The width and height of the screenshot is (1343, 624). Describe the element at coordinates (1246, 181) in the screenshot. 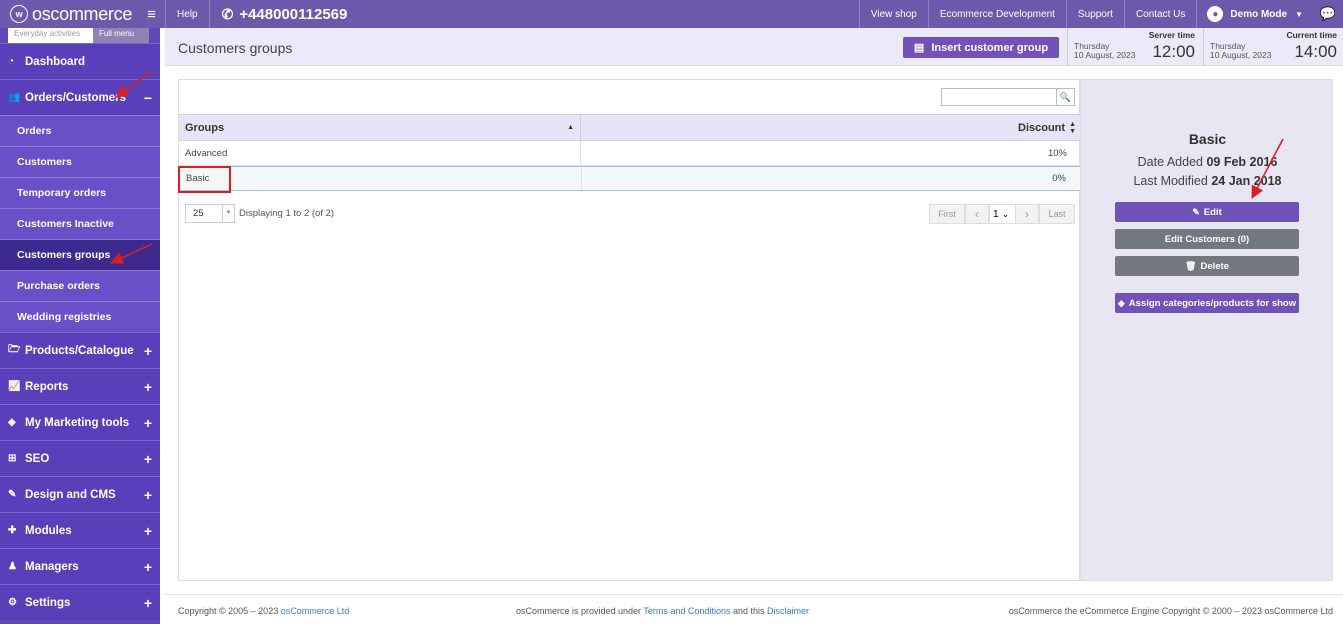

I see `last-modified-value: 24 Jan 2018` at that location.